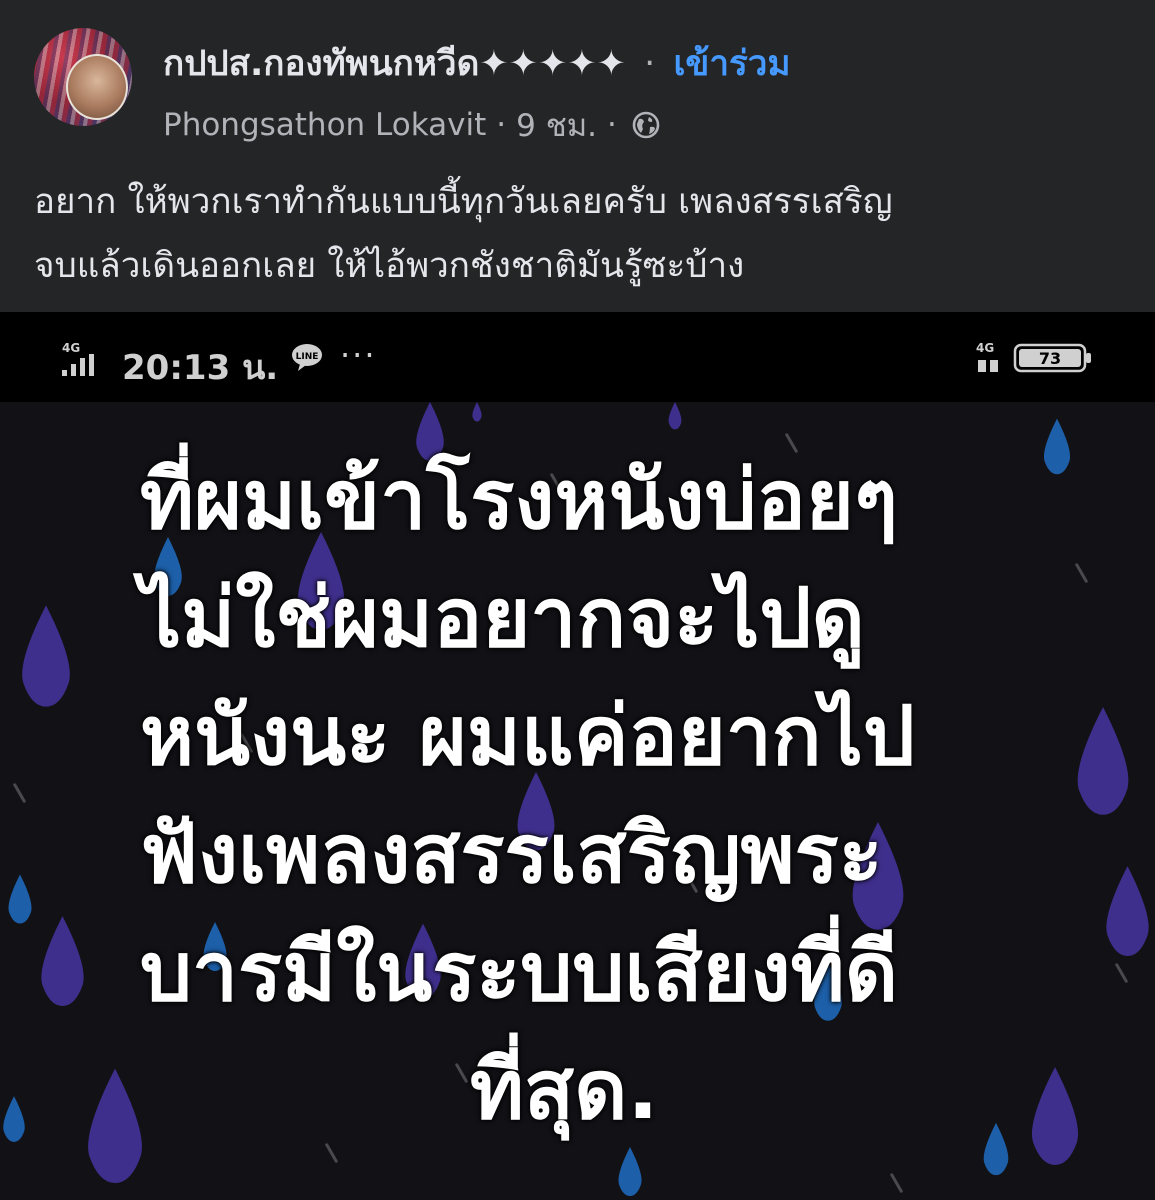 The image size is (1155, 1200). What do you see at coordinates (646, 125) in the screenshot?
I see `globe-icon` at bounding box center [646, 125].